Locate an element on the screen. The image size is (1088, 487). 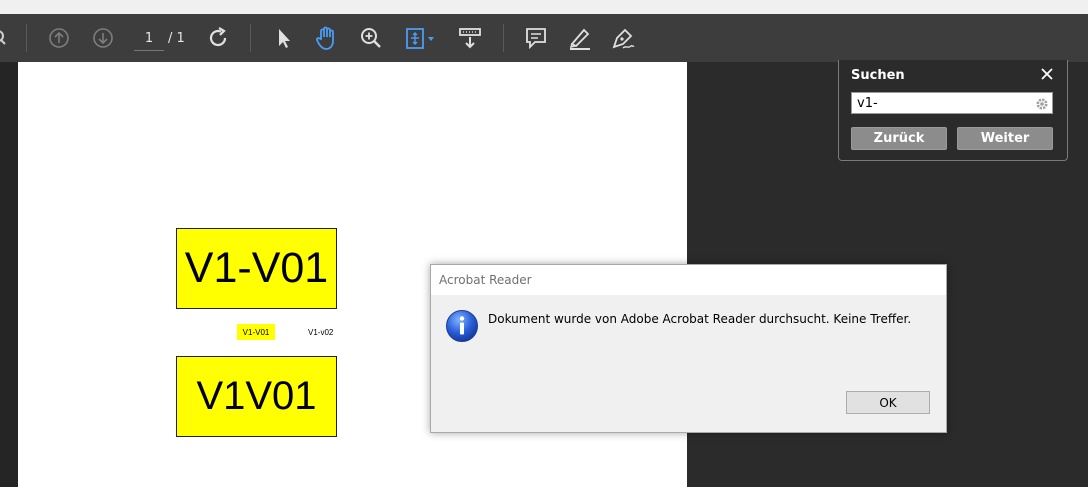
document-small-label: V1-v02 is located at coordinates (321, 332).